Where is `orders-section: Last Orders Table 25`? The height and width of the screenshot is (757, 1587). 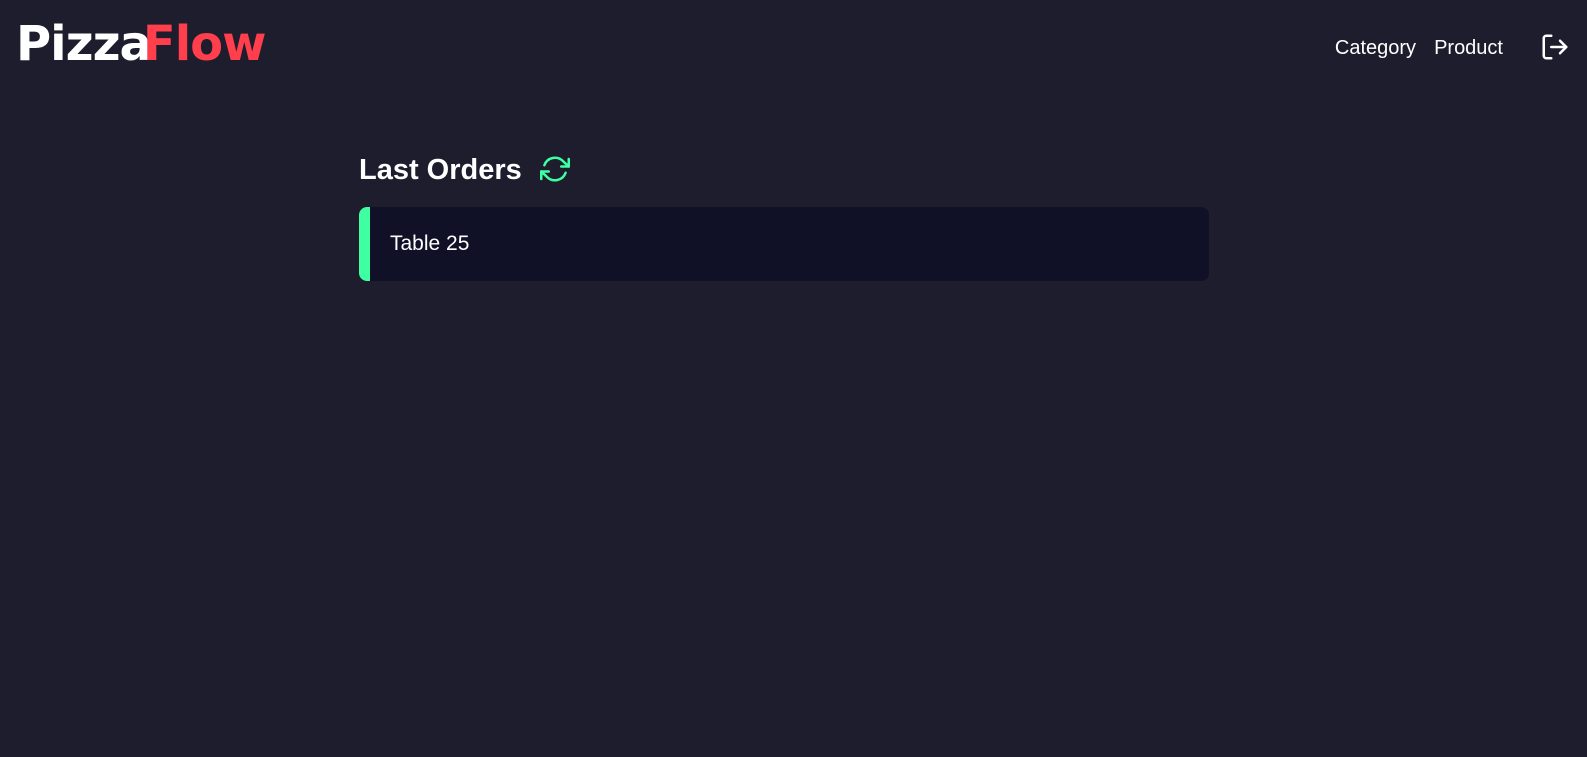 orders-section: Last Orders Table 25 is located at coordinates (784, 213).